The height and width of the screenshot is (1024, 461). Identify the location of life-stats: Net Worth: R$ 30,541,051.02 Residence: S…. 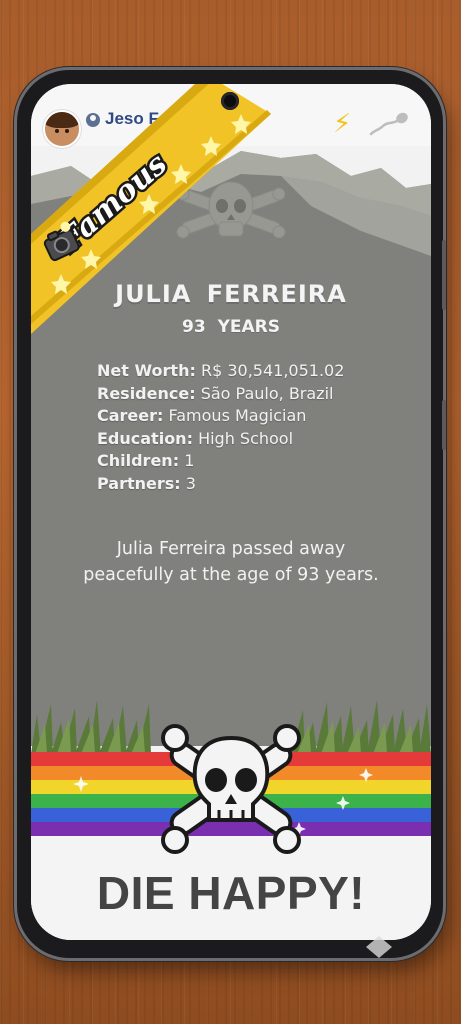
(257, 428).